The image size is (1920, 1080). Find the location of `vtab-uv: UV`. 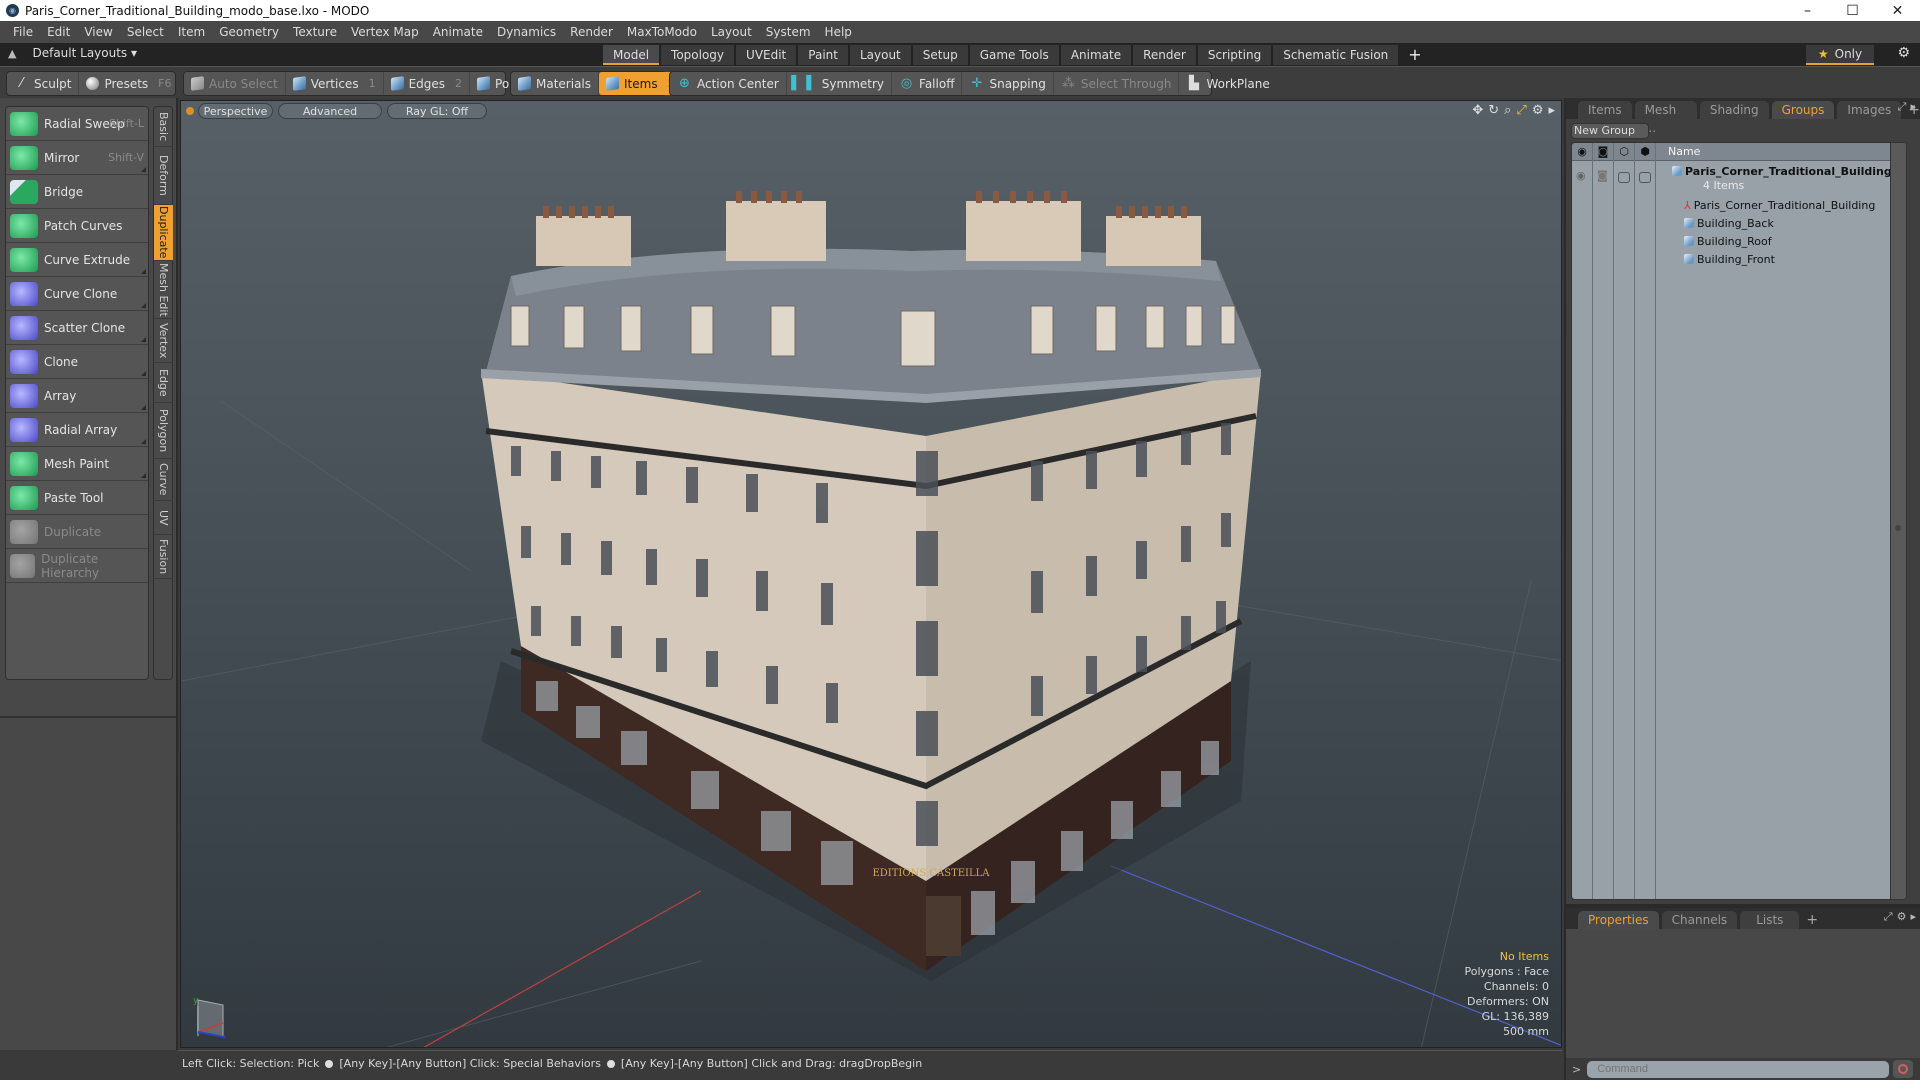

vtab-uv: UV is located at coordinates (163, 518).